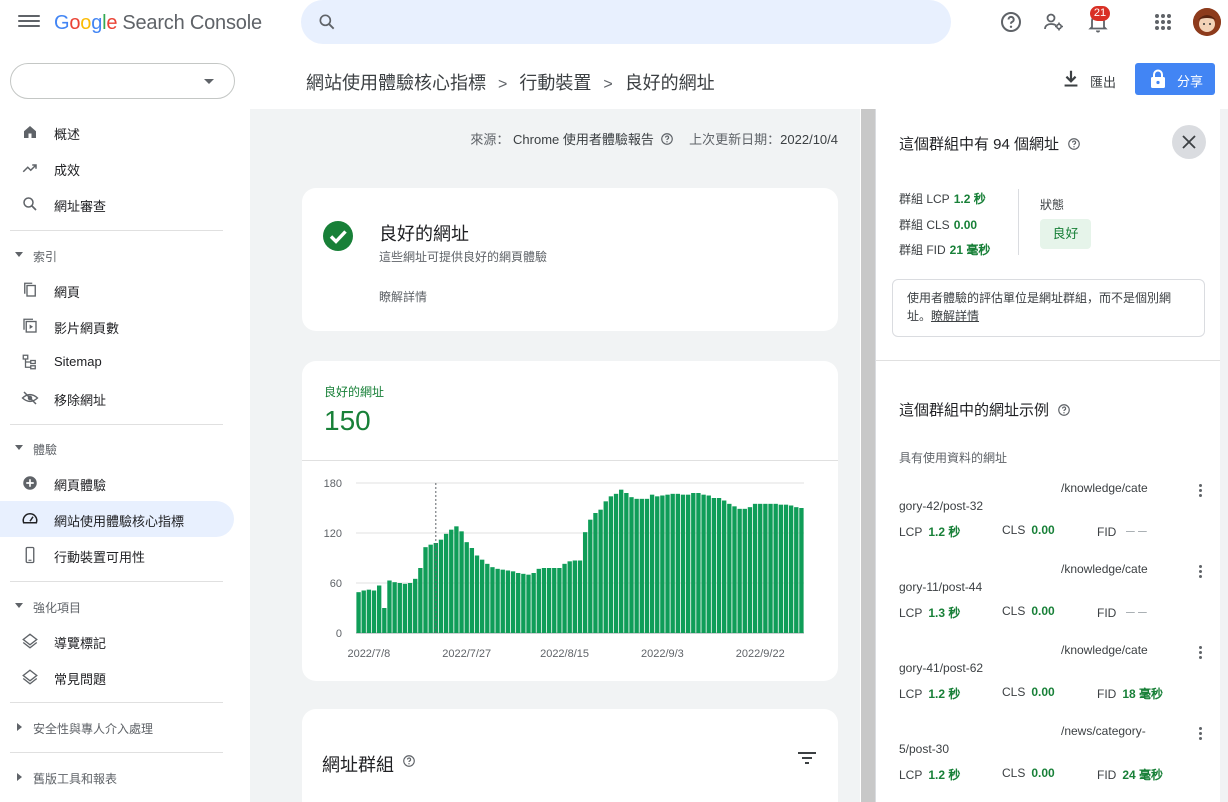  Describe the element at coordinates (117, 777) in the screenshot. I see `sidebar-section-legacy: 舊版工具和報表` at that location.